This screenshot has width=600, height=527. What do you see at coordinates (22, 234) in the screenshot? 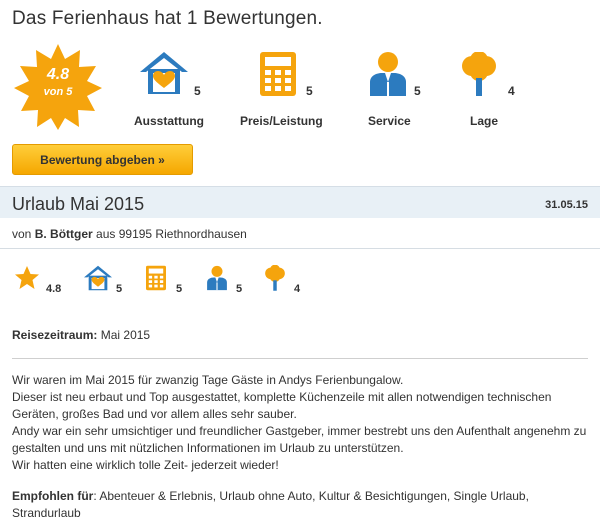
I see `author-prefix: von` at bounding box center [22, 234].